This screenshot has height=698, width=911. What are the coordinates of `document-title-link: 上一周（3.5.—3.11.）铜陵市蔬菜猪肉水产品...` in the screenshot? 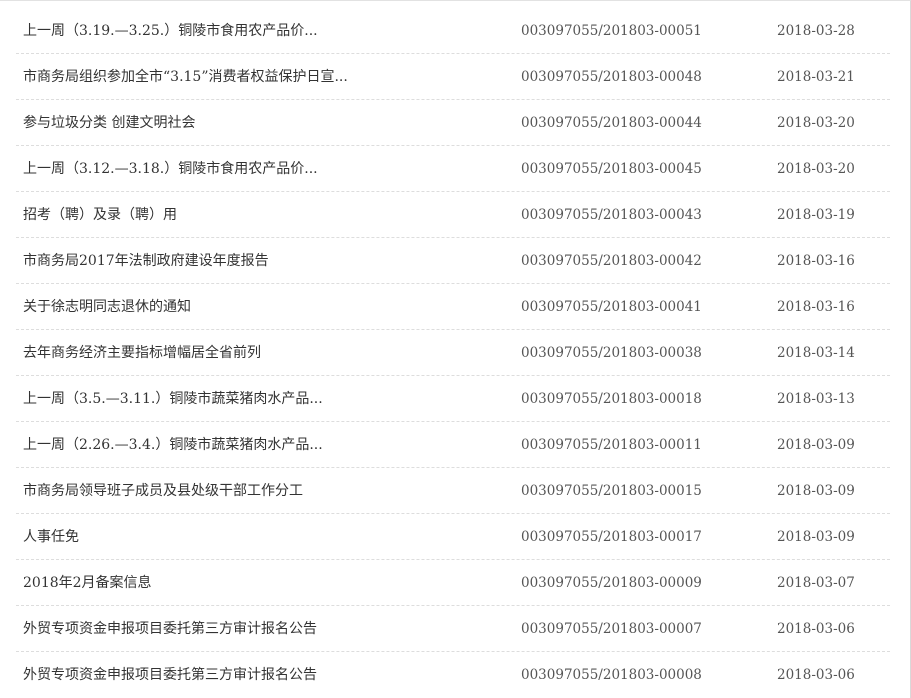 It's located at (173, 399).